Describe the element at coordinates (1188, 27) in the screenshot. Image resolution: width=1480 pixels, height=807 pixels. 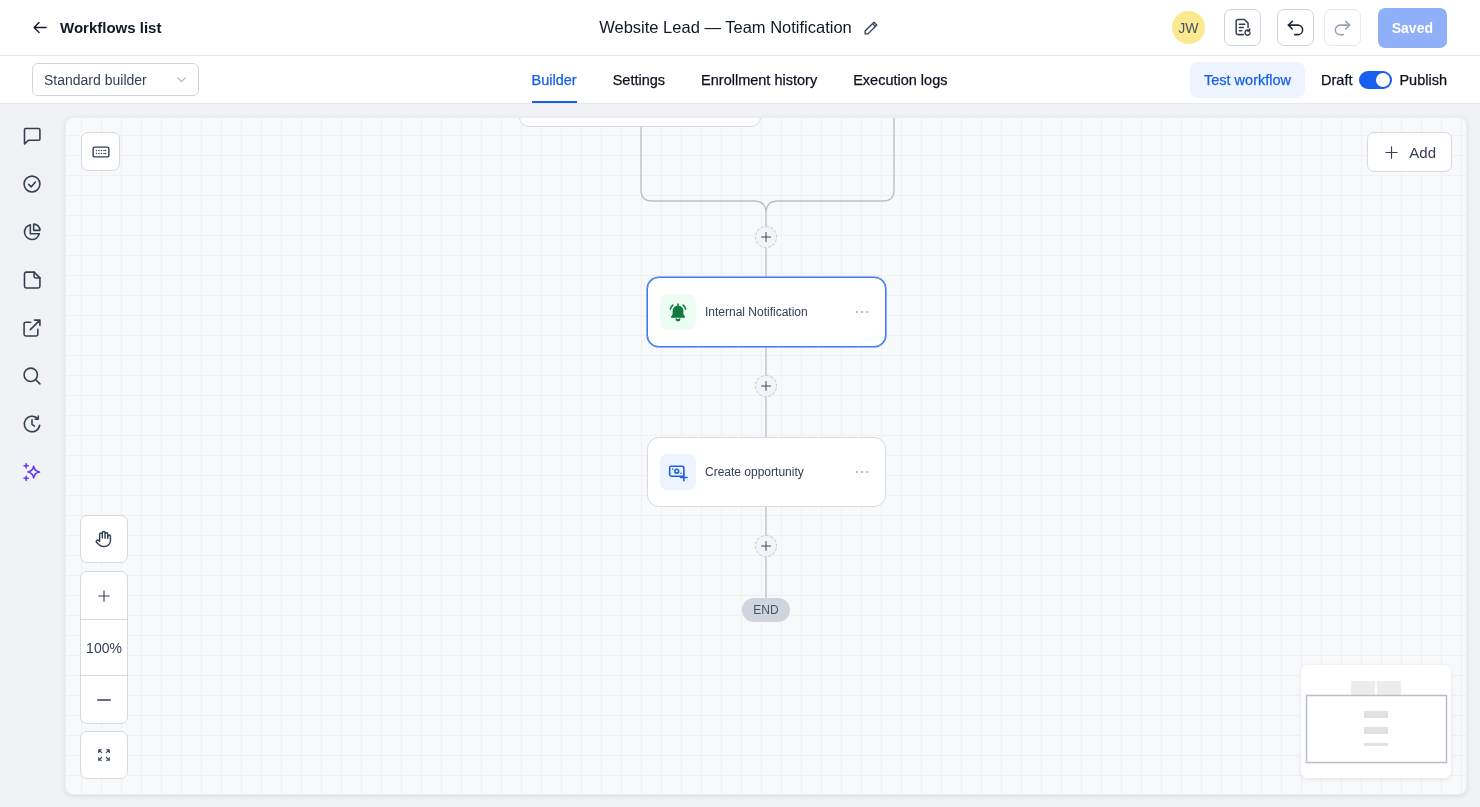
I see `user-avatar: JW` at that location.